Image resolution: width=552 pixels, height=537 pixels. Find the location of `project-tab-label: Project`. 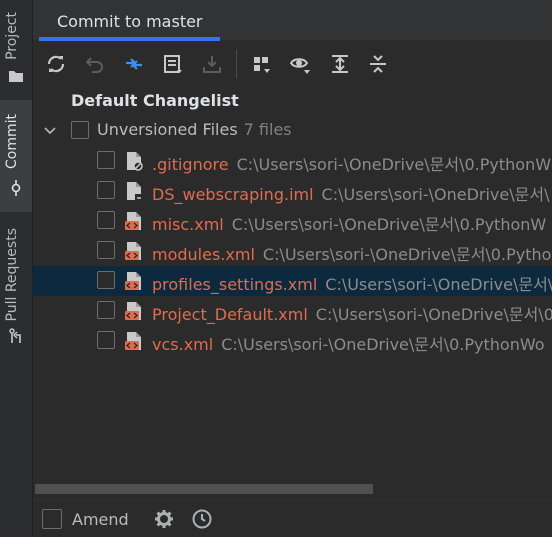

project-tab-label: Project is located at coordinates (12, 36).